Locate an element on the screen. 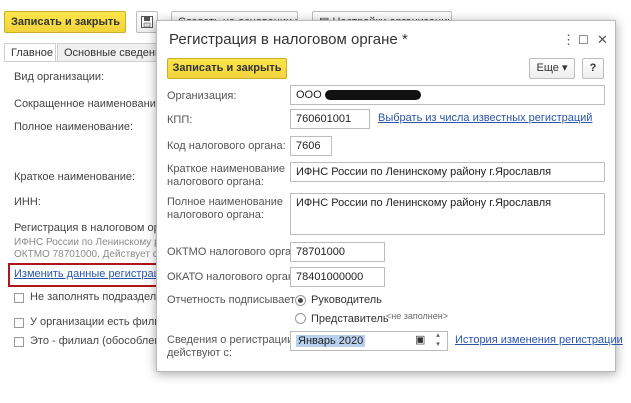  help-button: ? is located at coordinates (593, 68).